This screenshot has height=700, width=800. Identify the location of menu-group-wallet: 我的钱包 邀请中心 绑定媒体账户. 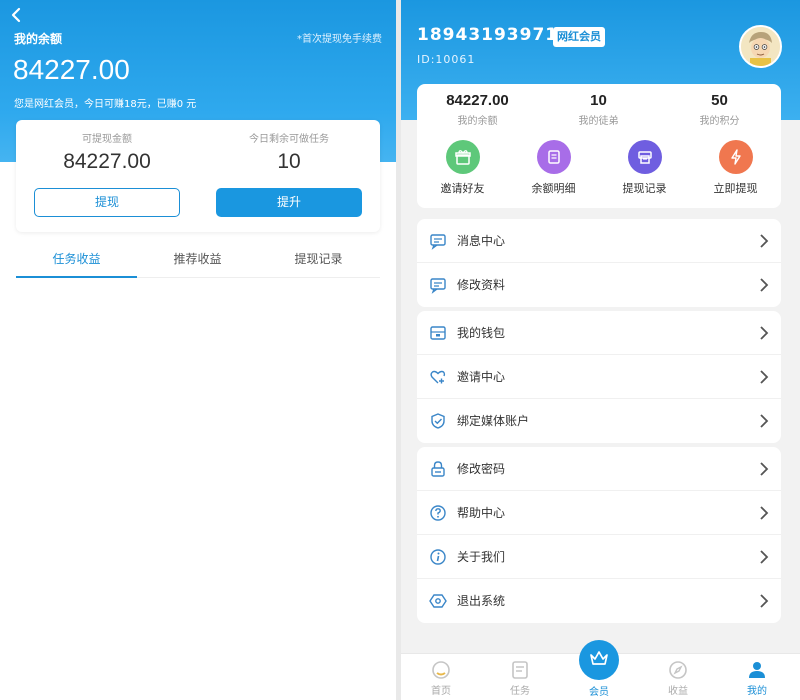
(599, 377).